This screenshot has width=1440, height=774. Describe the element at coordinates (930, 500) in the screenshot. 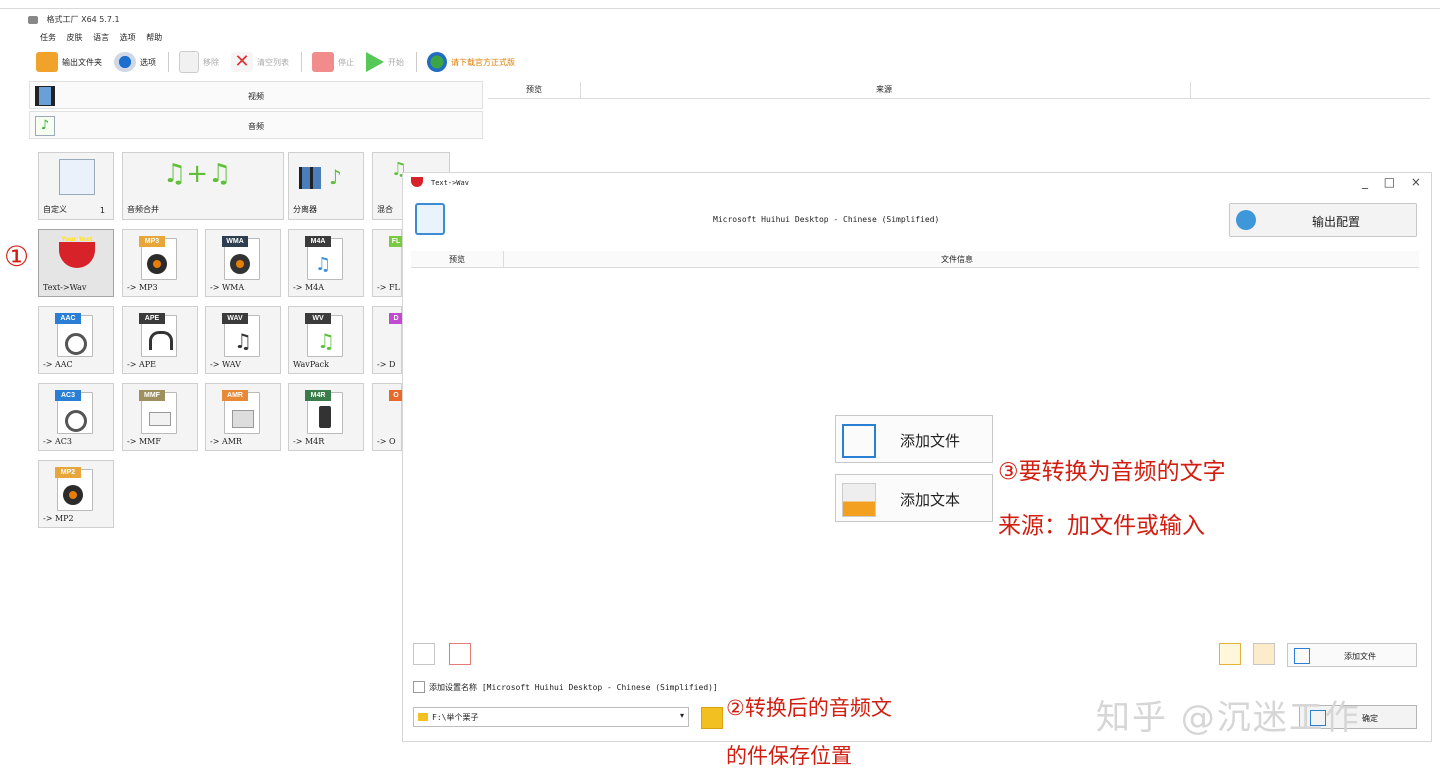

I see `add-text-label: 添加文本` at that location.